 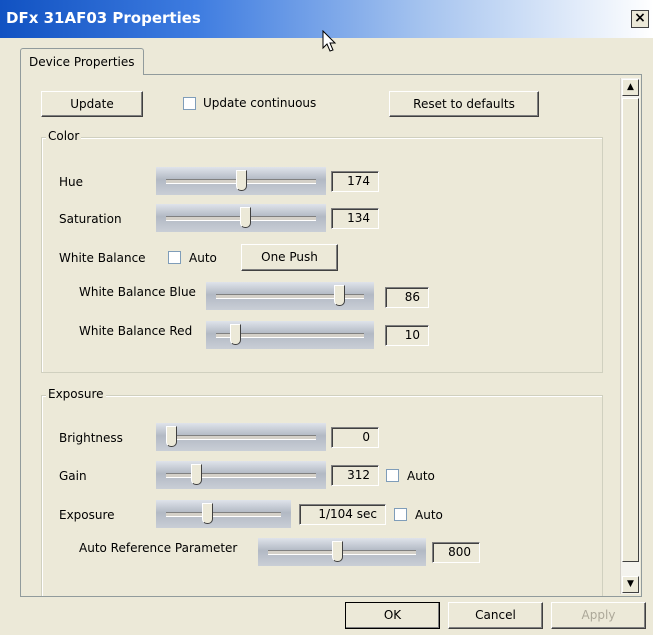 I want to click on cancel-button: Cancel, so click(x=495, y=615).